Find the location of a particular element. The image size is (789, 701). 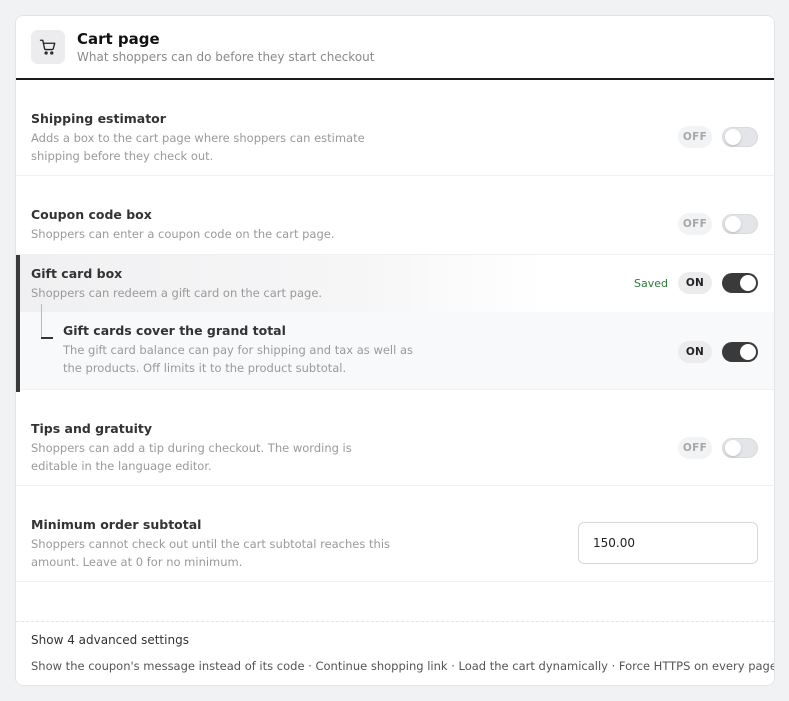

description-line: editable in the language editor. is located at coordinates (121, 466).